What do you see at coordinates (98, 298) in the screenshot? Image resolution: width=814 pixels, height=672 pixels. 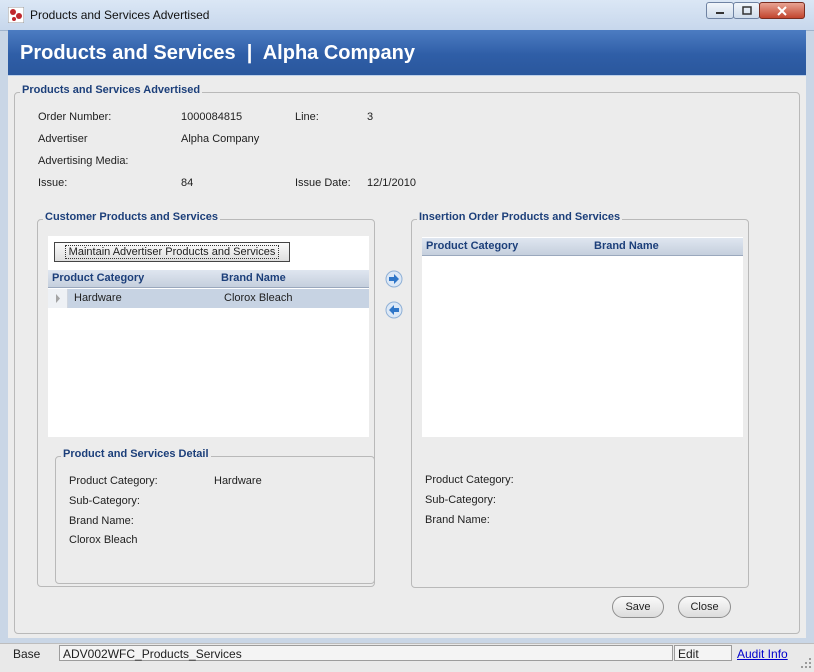 I see `row-category: Hardware` at bounding box center [98, 298].